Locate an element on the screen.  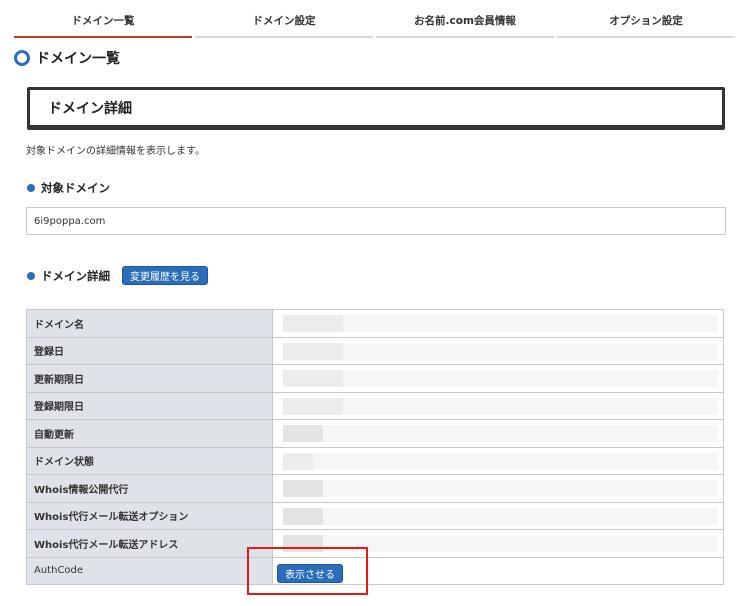
page-title: ドメイン一覧 is located at coordinates (67, 58).